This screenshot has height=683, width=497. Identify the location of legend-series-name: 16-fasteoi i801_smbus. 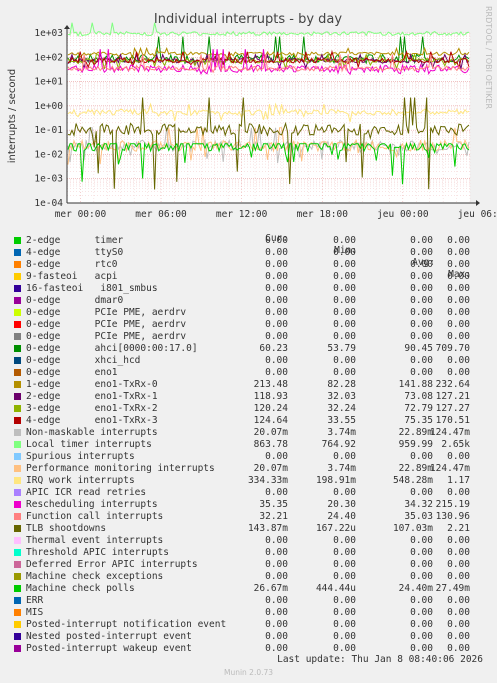
(92, 288).